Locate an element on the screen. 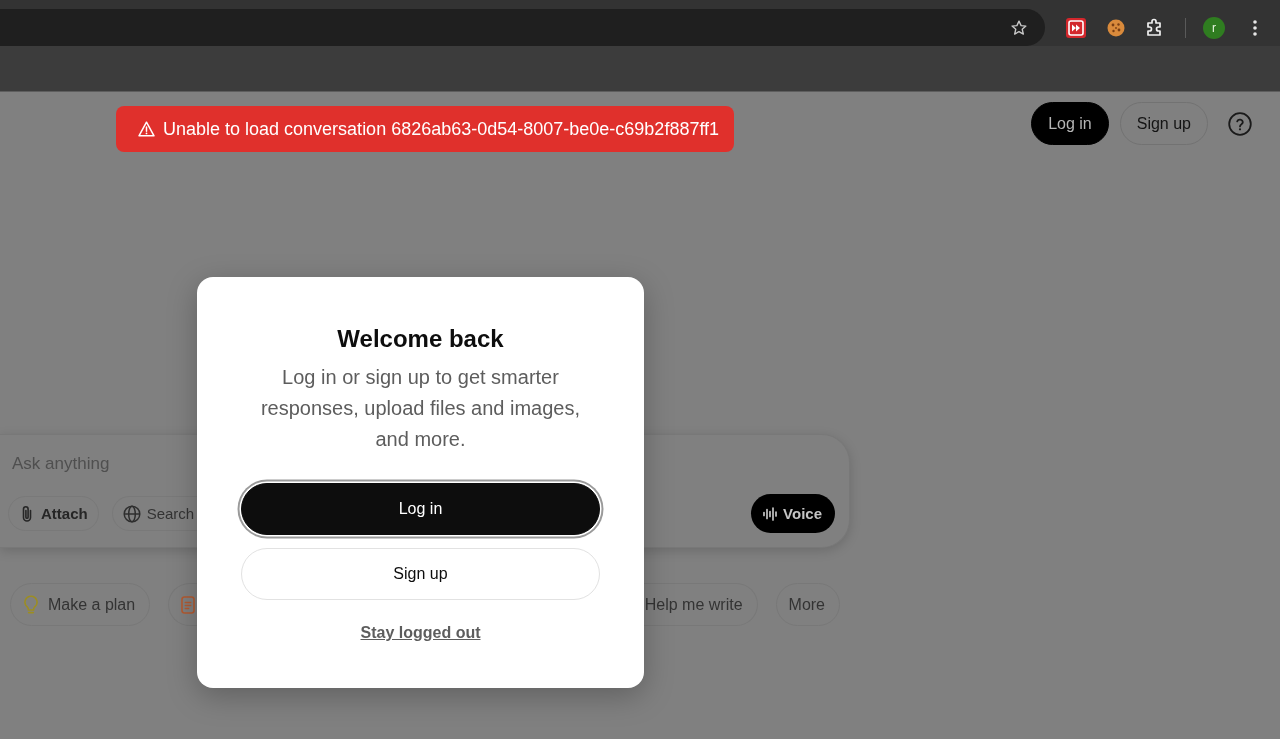 This screenshot has width=1280, height=739. star-icon is located at coordinates (1019, 27).